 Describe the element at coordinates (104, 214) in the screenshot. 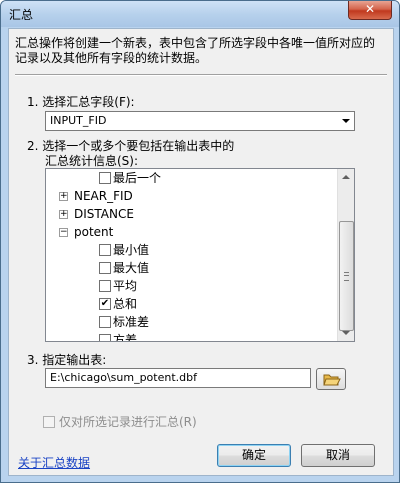

I see `tree-item-label: DISTANCE` at that location.